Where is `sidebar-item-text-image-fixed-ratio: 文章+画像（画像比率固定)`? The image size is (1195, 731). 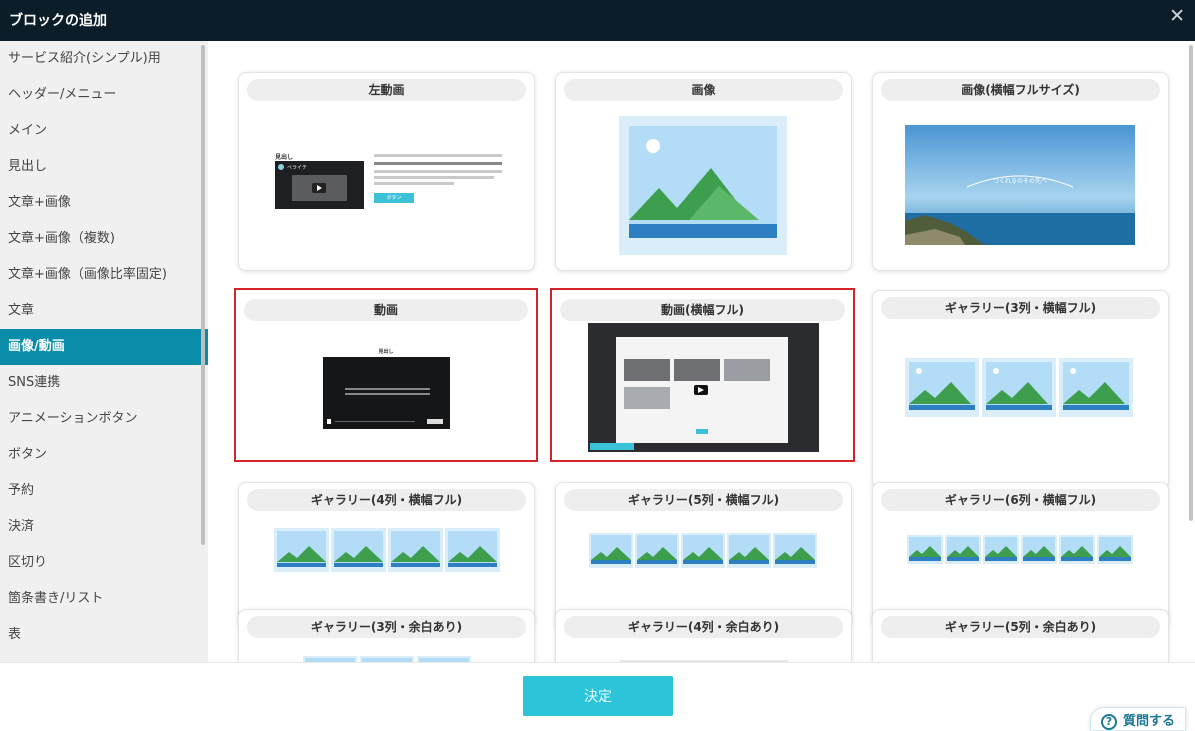 sidebar-item-text-image-fixed-ratio: 文章+画像（画像比率固定) is located at coordinates (104, 275).